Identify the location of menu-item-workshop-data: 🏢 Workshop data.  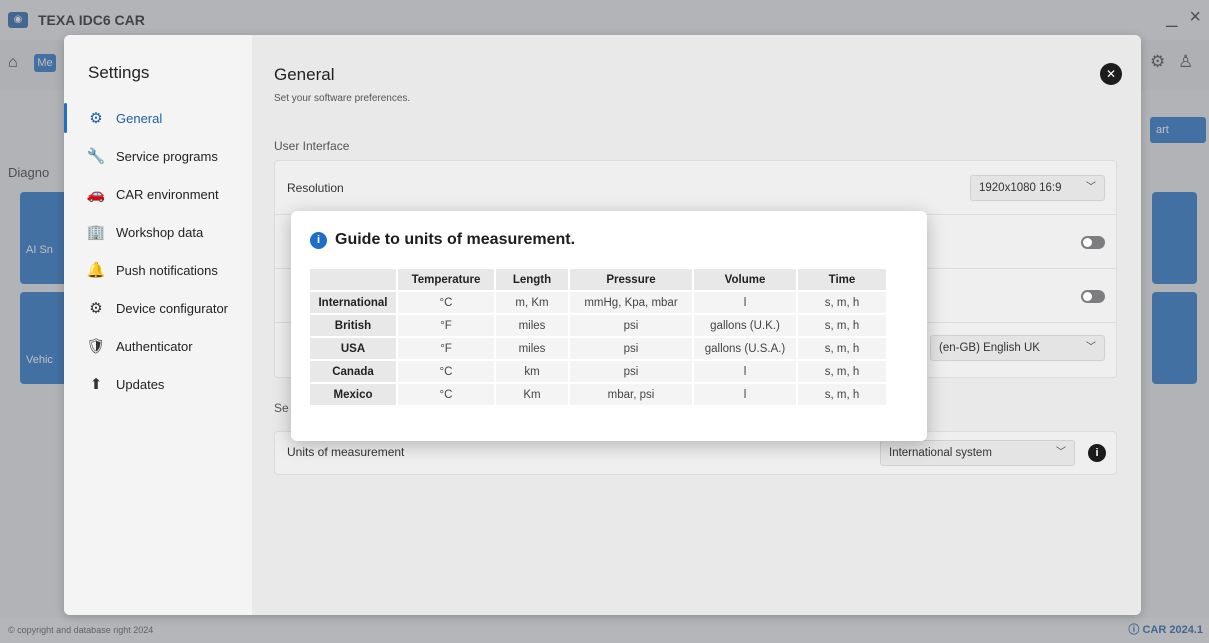
(158, 232).